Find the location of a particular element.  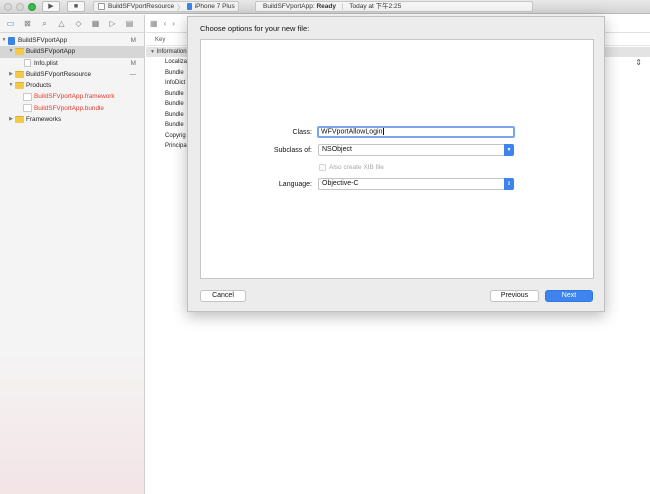

text-caret is located at coordinates (383, 131).